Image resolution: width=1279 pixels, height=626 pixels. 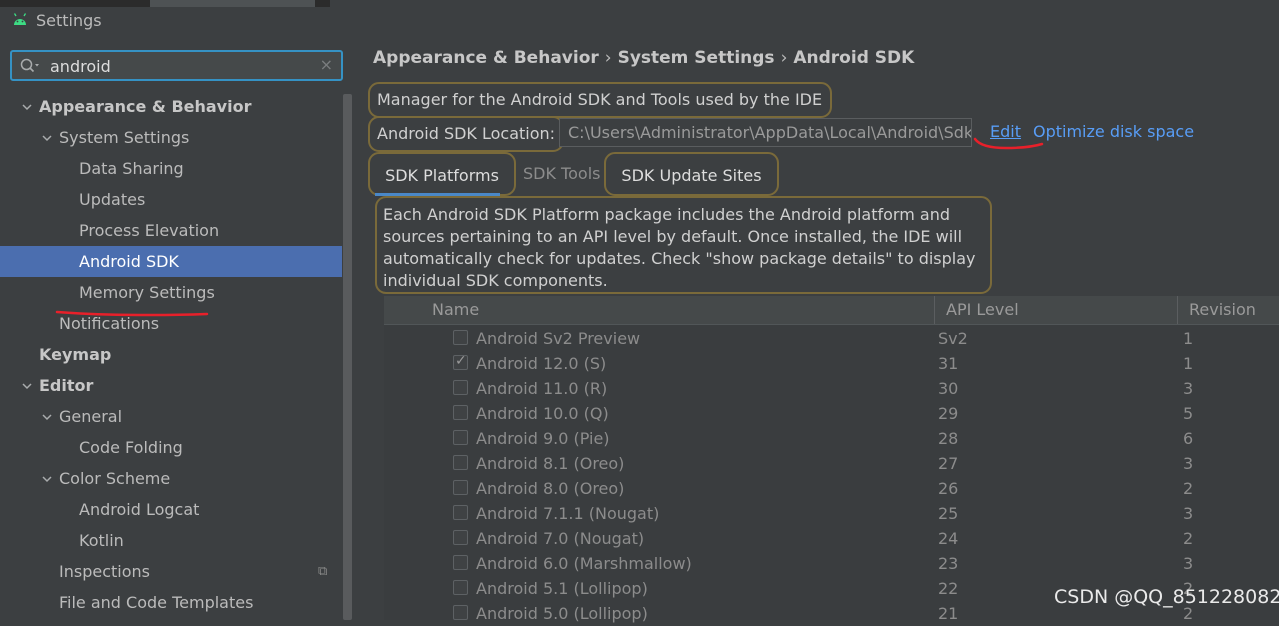 I want to click on breadcrumb-item: System Settings, so click(x=696, y=58).